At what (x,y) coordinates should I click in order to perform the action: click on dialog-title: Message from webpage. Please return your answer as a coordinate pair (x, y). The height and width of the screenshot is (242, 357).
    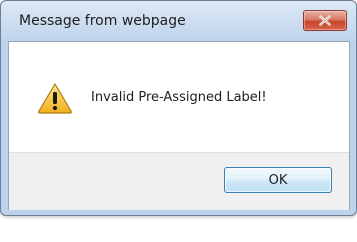
    Looking at the image, I should click on (102, 21).